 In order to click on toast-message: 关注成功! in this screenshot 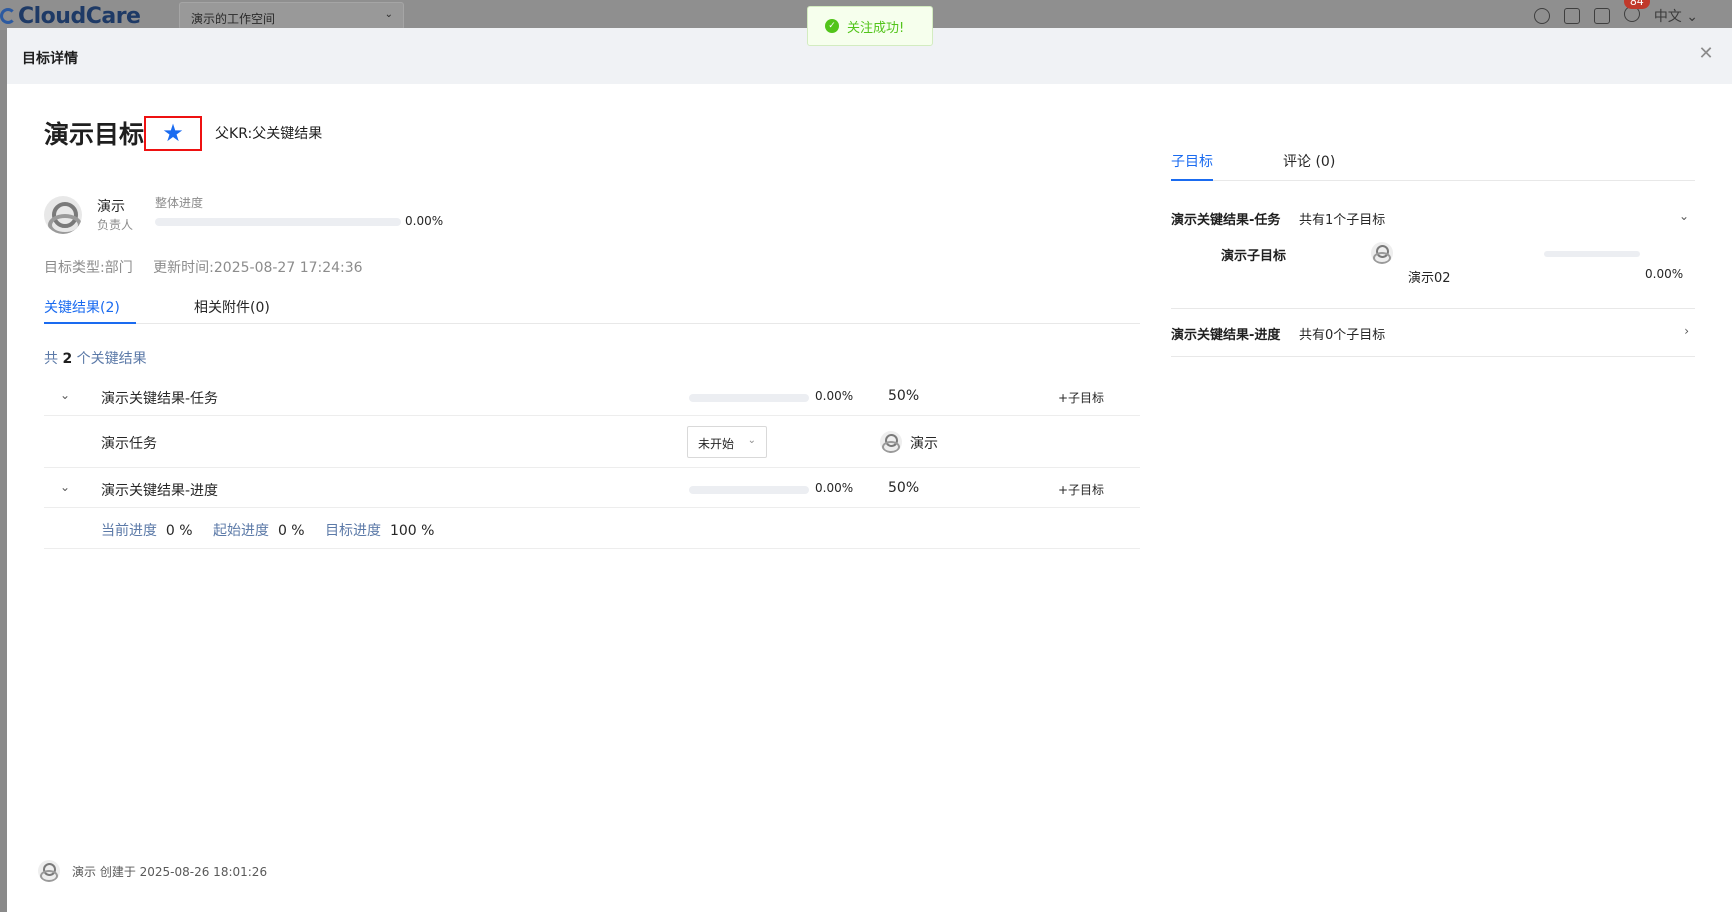, I will do `click(876, 28)`.